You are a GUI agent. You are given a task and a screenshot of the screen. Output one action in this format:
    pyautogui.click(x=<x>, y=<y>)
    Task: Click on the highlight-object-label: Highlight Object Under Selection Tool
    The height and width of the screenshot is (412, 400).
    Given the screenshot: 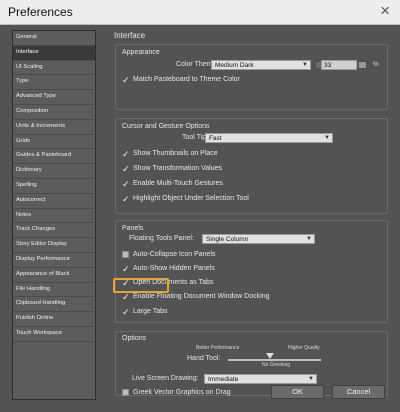 What is the action you would take?
    pyautogui.click(x=191, y=198)
    